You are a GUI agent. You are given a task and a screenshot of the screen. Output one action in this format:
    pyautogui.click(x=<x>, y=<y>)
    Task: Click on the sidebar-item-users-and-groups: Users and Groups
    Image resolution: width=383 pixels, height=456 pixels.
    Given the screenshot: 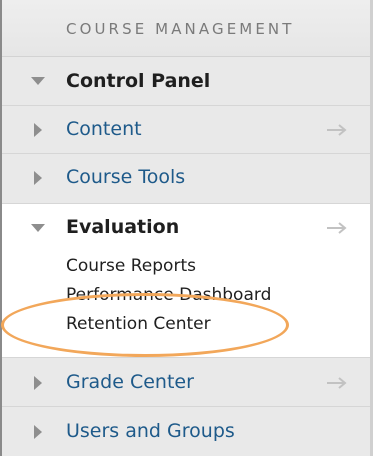 What is the action you would take?
    pyautogui.click(x=186, y=431)
    